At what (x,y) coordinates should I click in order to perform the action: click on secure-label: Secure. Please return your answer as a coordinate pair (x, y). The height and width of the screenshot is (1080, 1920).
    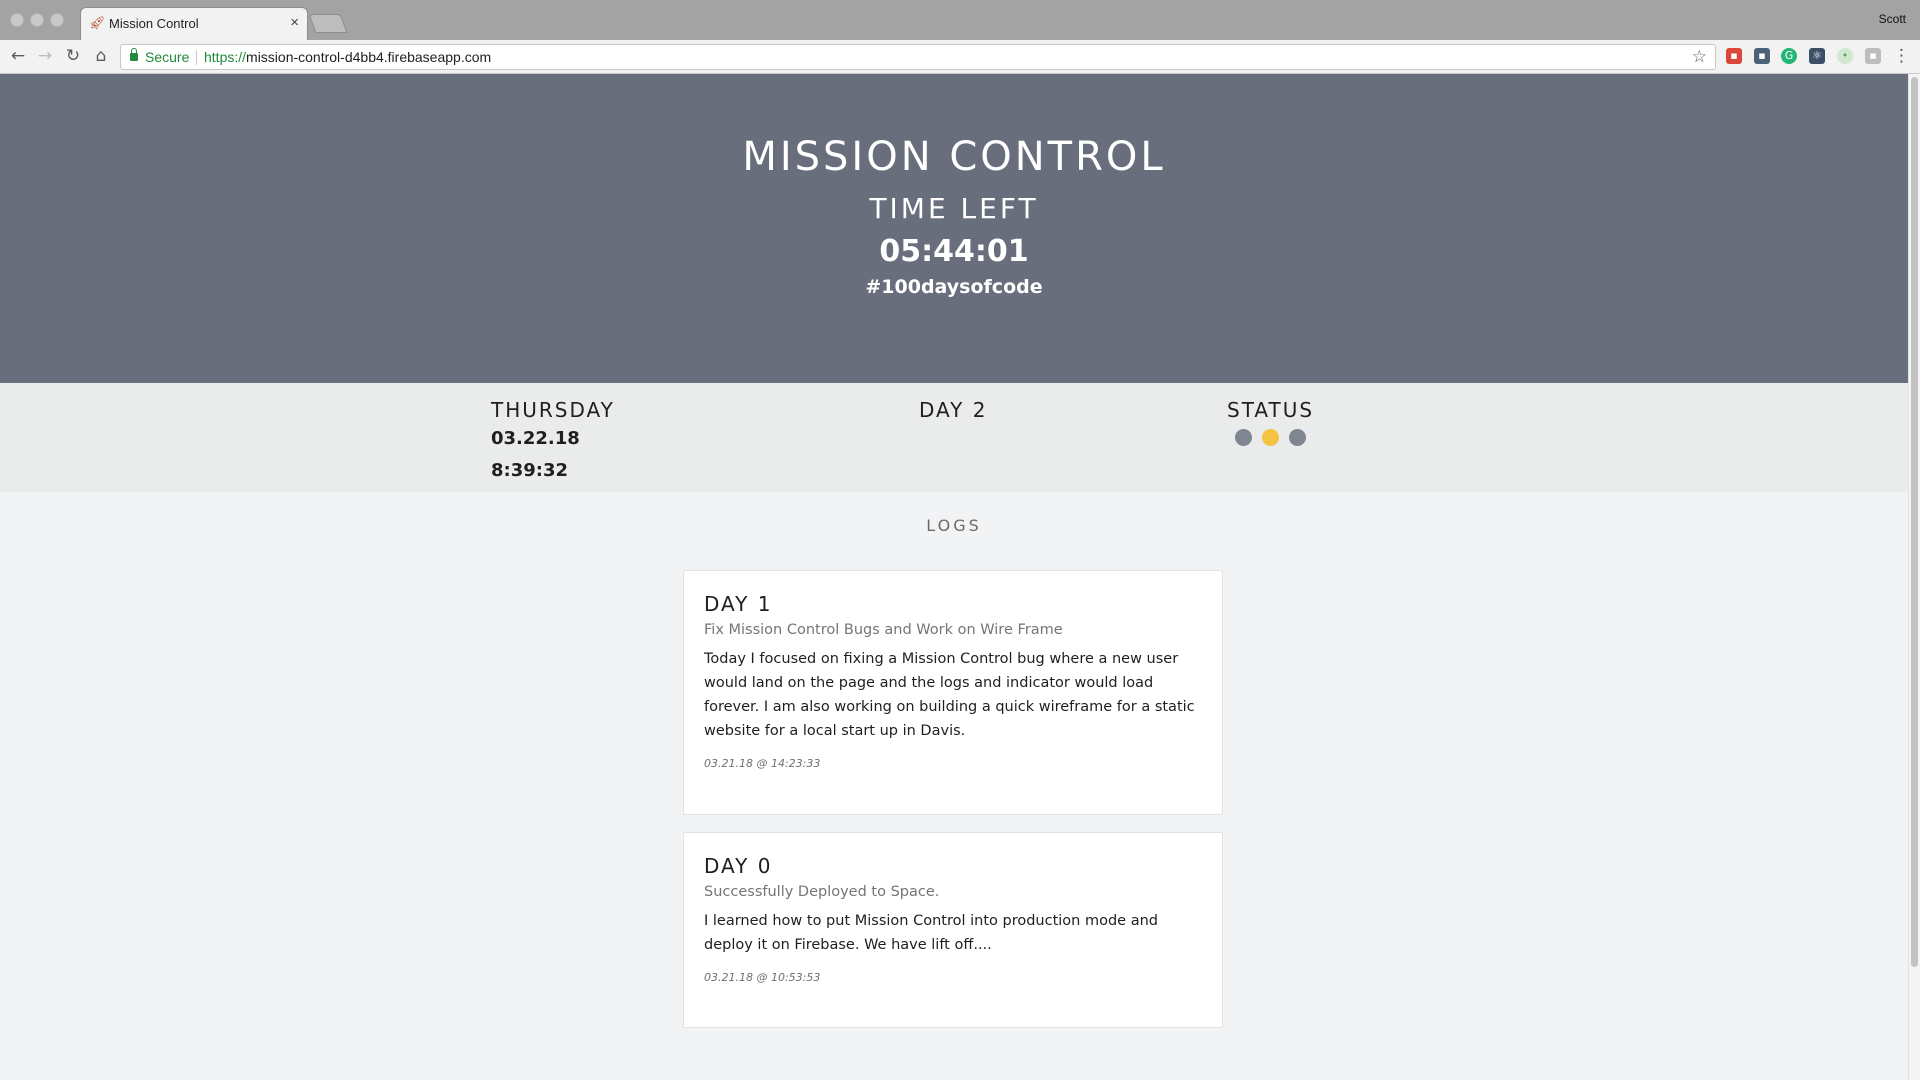
    Looking at the image, I should click on (167, 57).